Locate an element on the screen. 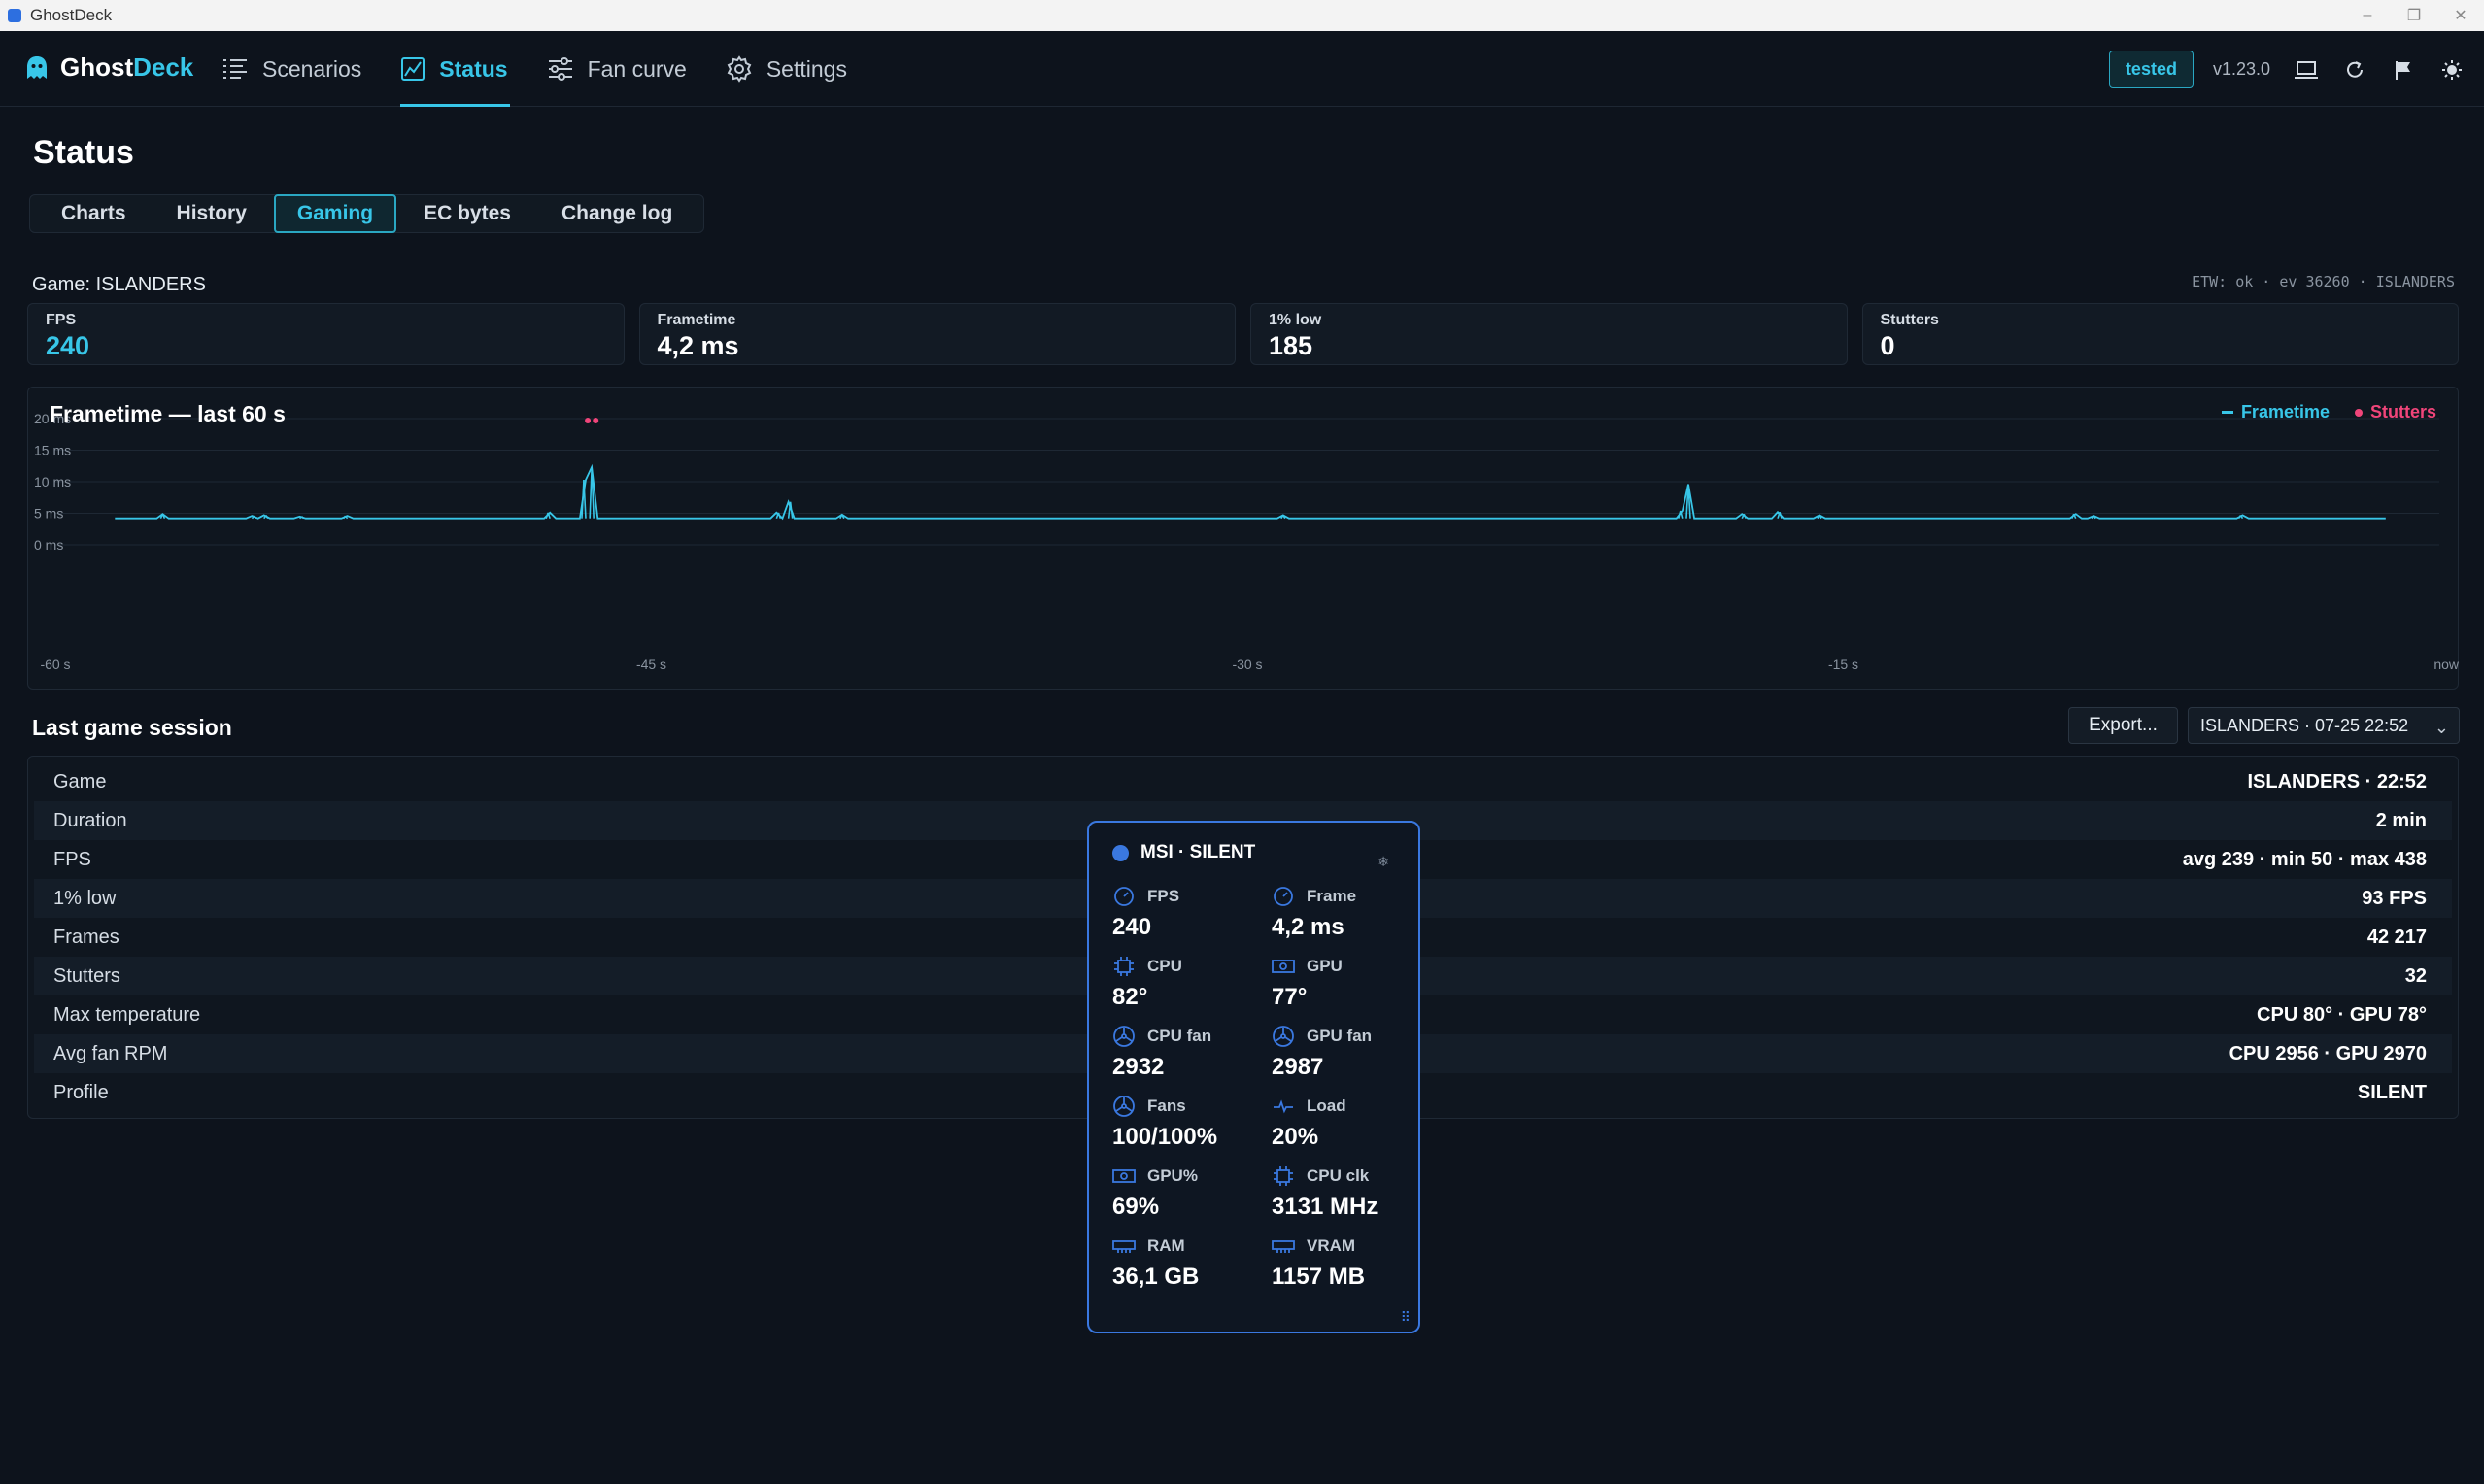 The height and width of the screenshot is (1484, 2484). chart-icon is located at coordinates (413, 69).